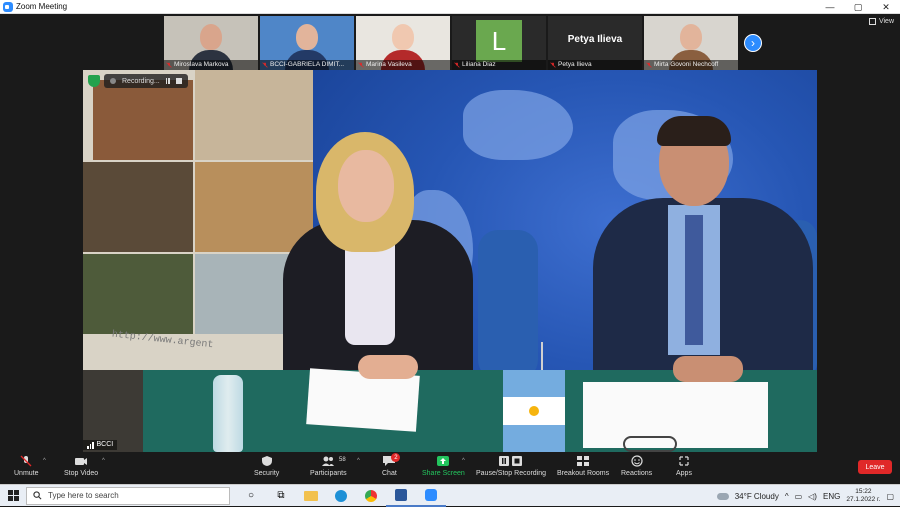 The image size is (900, 507). Describe the element at coordinates (391, 465) in the screenshot. I see `chat-button: 2 Chat` at that location.